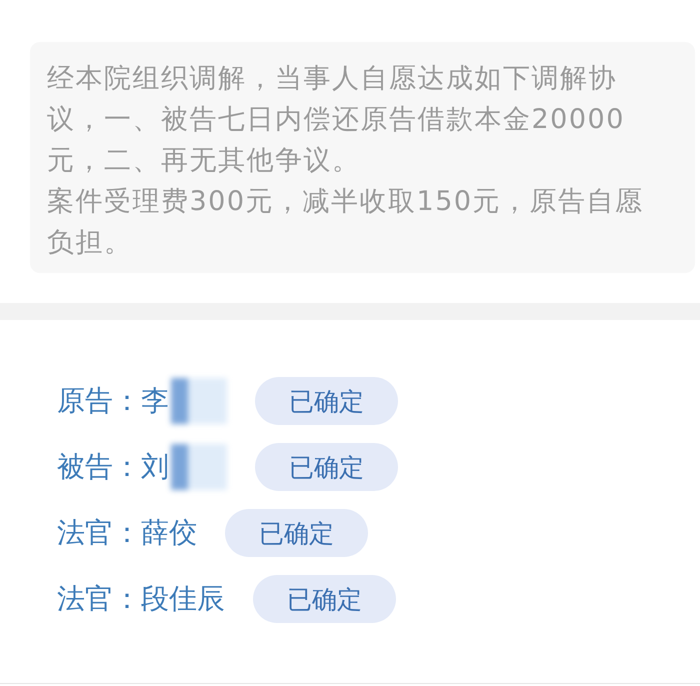  What do you see at coordinates (346, 222) in the screenshot?
I see `mediation-paragraph: 案件受理费300元，减半收取150元，原告自愿负担。` at bounding box center [346, 222].